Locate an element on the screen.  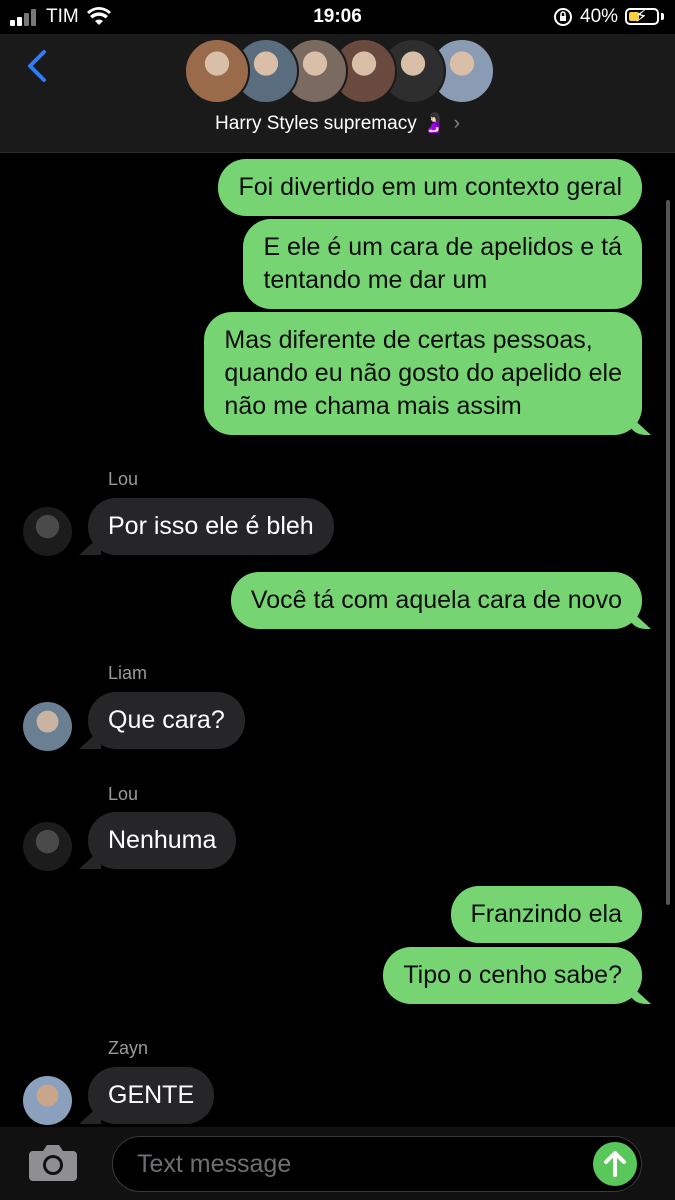
battery-icon: ⚡ is located at coordinates (642, 16).